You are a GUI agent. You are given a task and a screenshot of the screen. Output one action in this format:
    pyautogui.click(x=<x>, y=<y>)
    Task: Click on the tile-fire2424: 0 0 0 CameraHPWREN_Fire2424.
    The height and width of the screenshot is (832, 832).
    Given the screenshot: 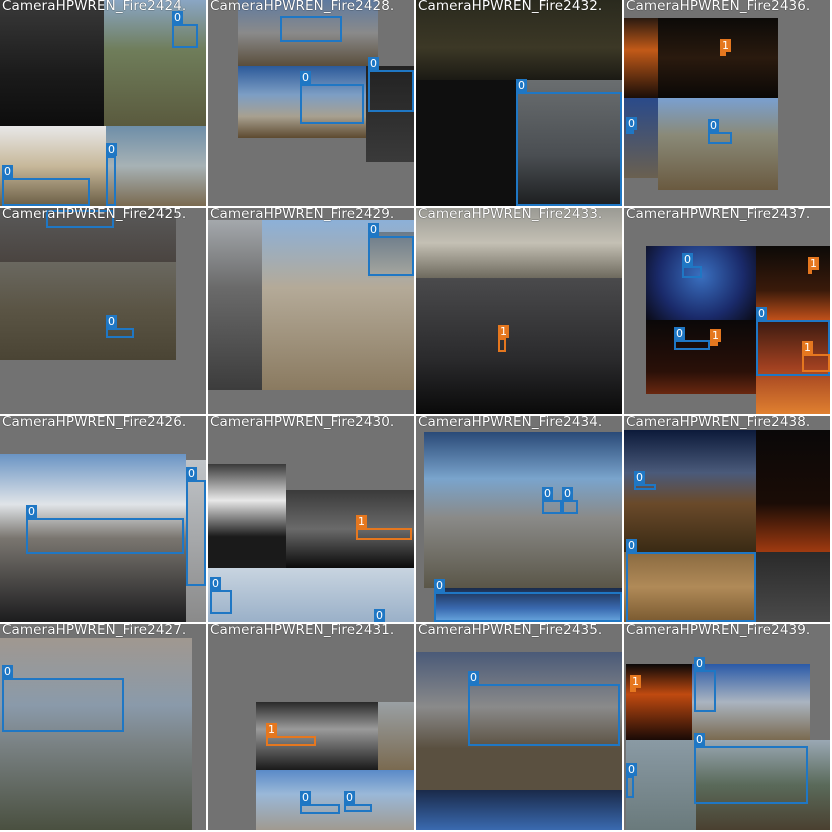 What is the action you would take?
    pyautogui.click(x=103, y=103)
    